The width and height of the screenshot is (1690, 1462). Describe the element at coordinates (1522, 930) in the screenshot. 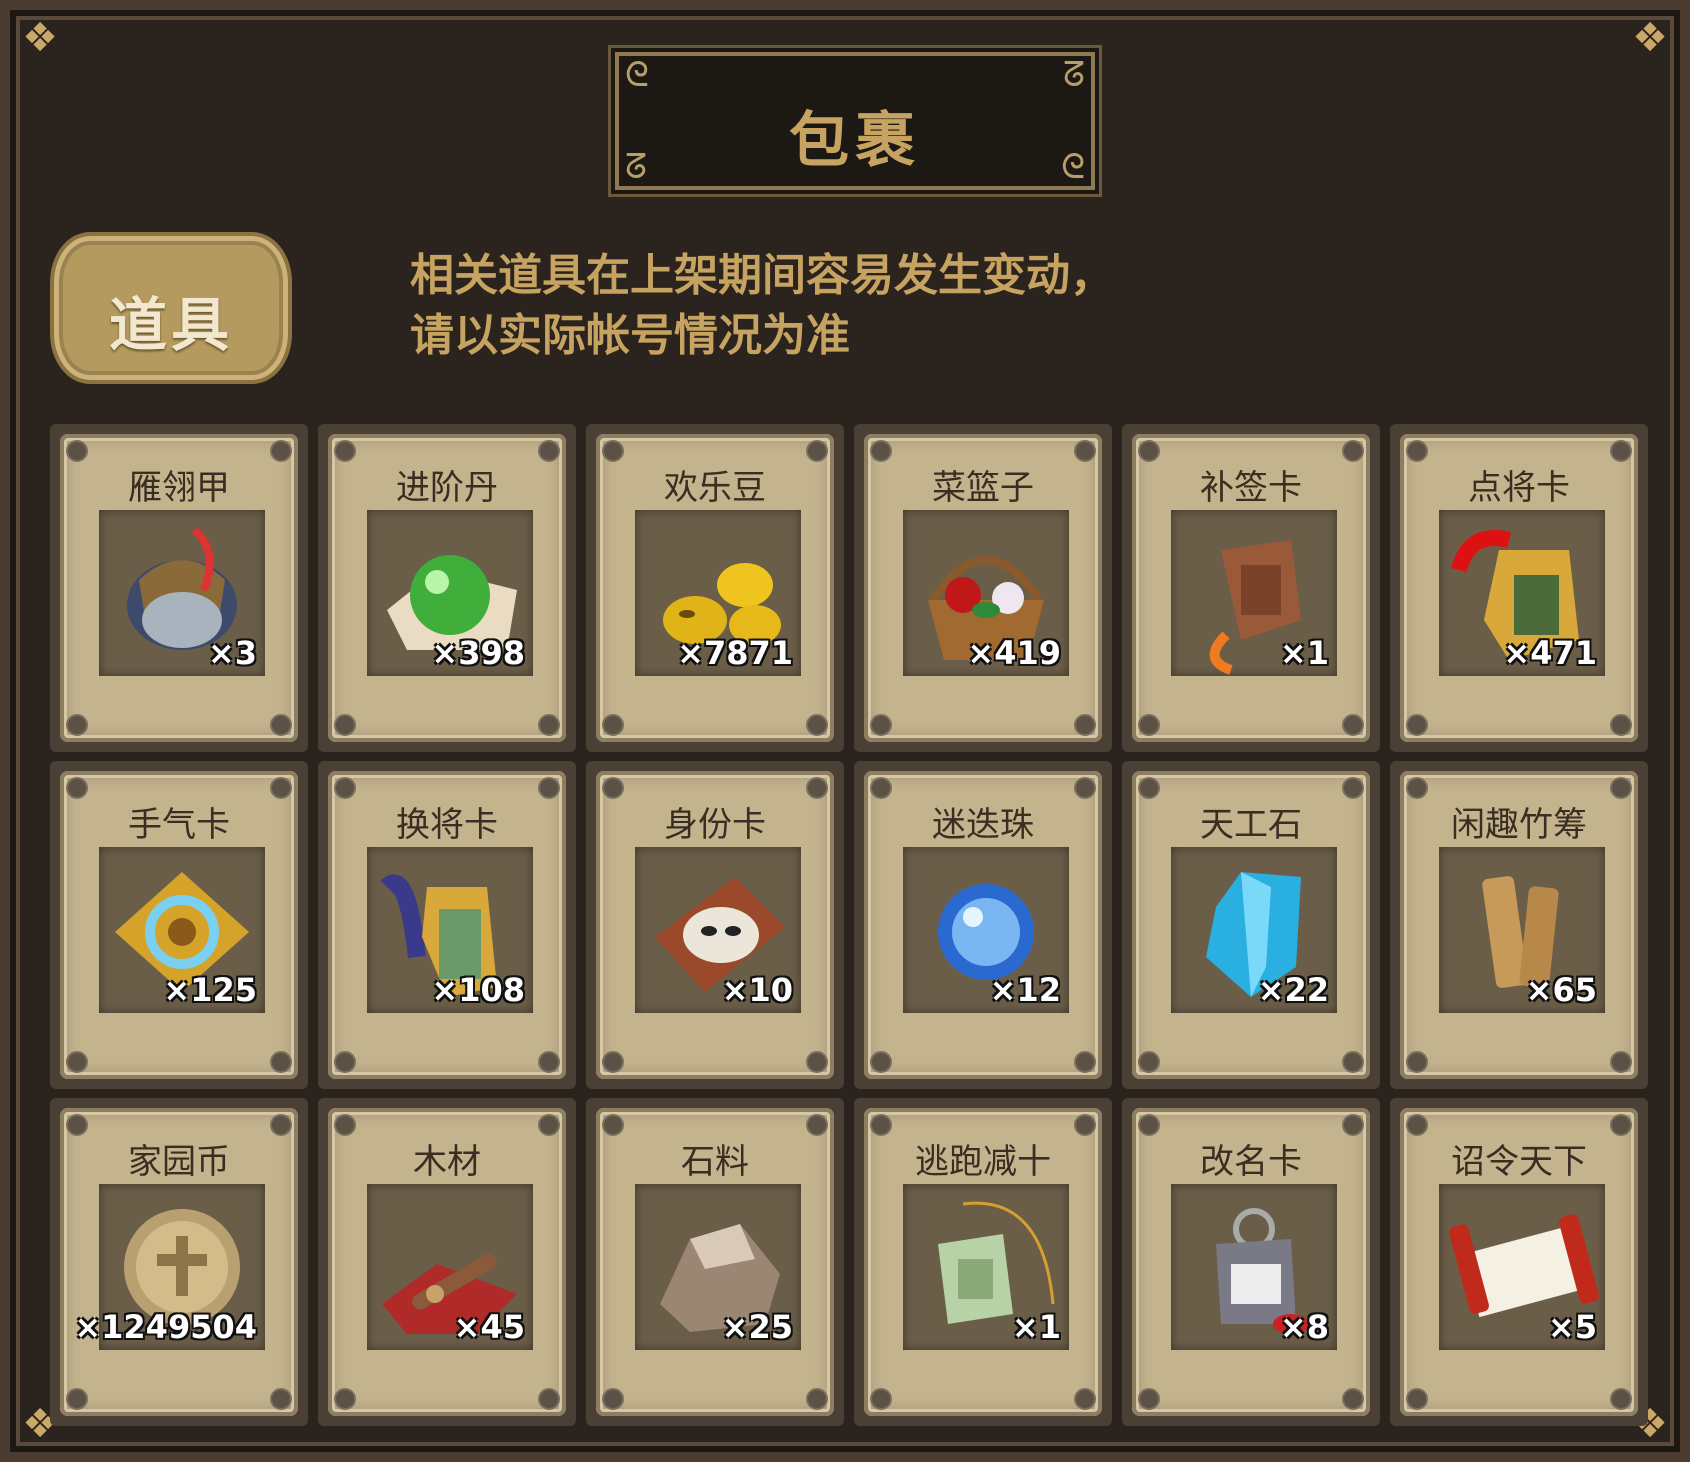

I see `bamboo-slips-icon: ×65` at that location.